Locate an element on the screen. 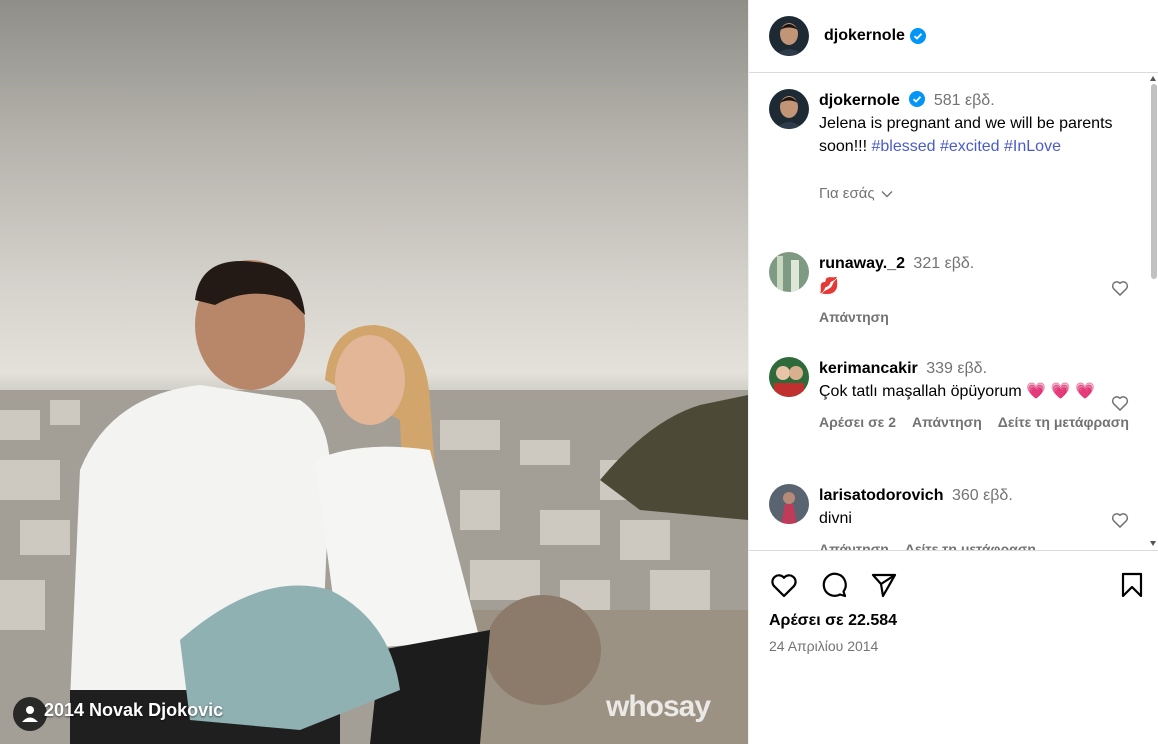 The height and width of the screenshot is (744, 1158). comment-time: 321 εβδ. is located at coordinates (943, 263).